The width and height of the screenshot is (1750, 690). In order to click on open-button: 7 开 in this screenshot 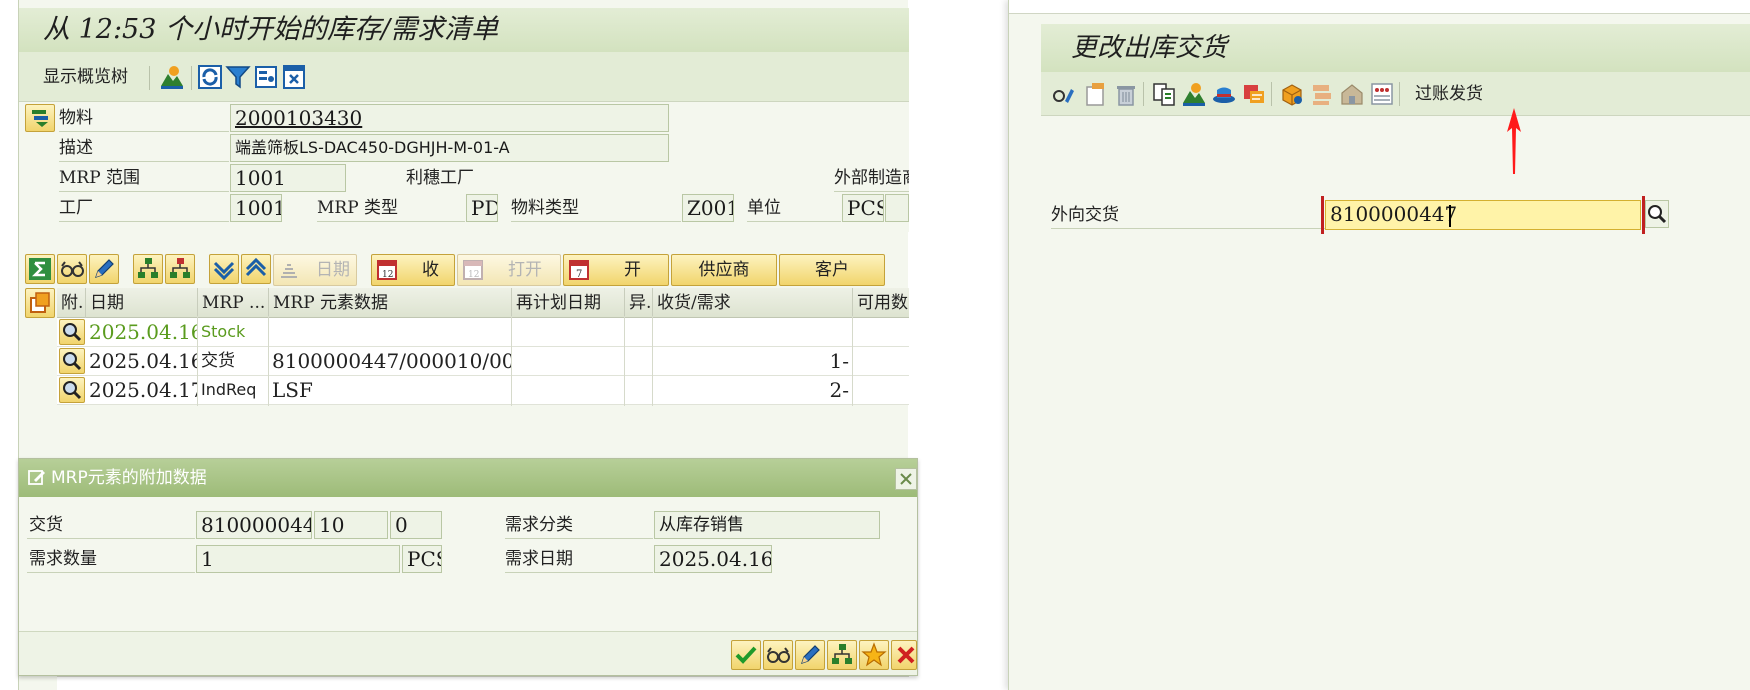, I will do `click(616, 270)`.